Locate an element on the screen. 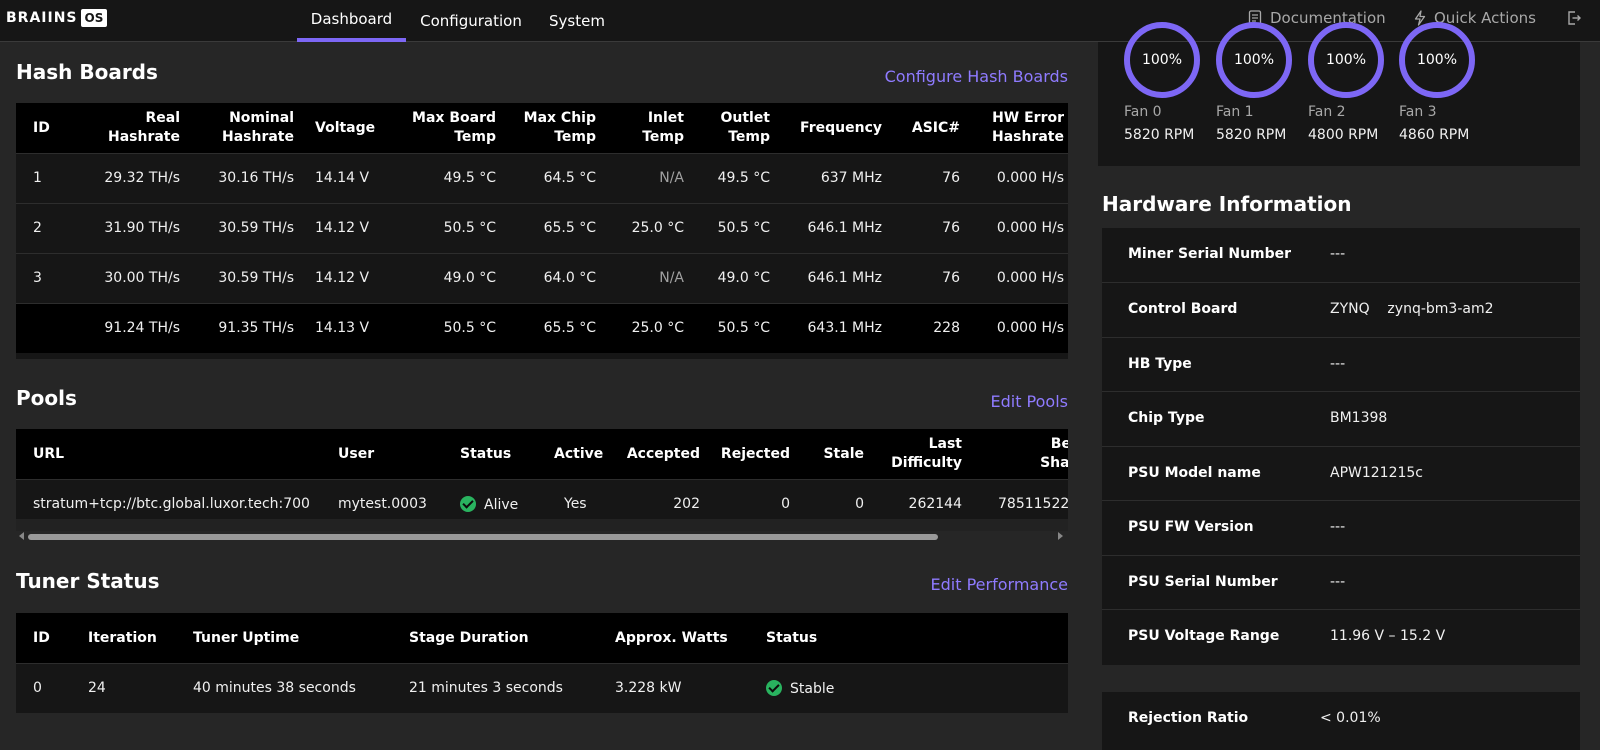  hw-row: PSU Serial Number --- is located at coordinates (1341, 582).